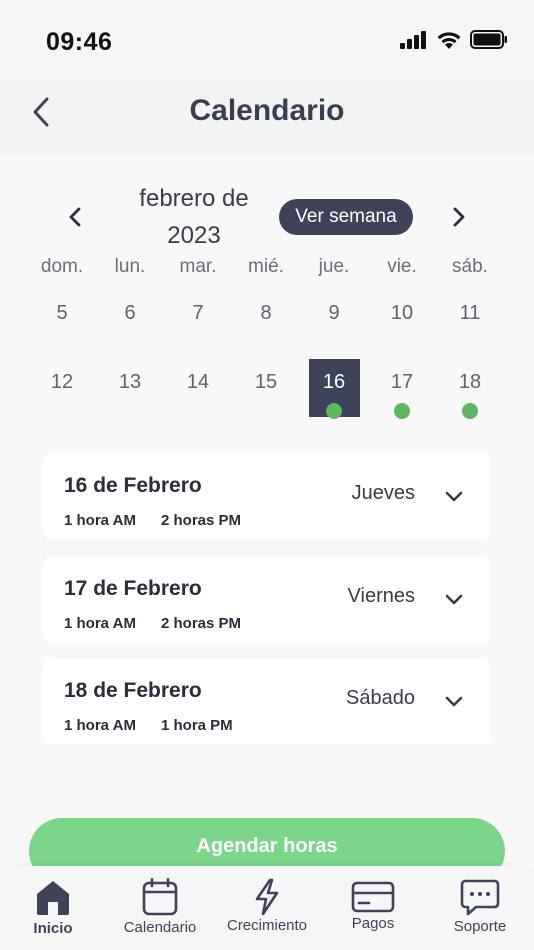 Image resolution: width=534 pixels, height=950 pixels. Describe the element at coordinates (480, 926) in the screenshot. I see `tab-label: Soporte` at that location.